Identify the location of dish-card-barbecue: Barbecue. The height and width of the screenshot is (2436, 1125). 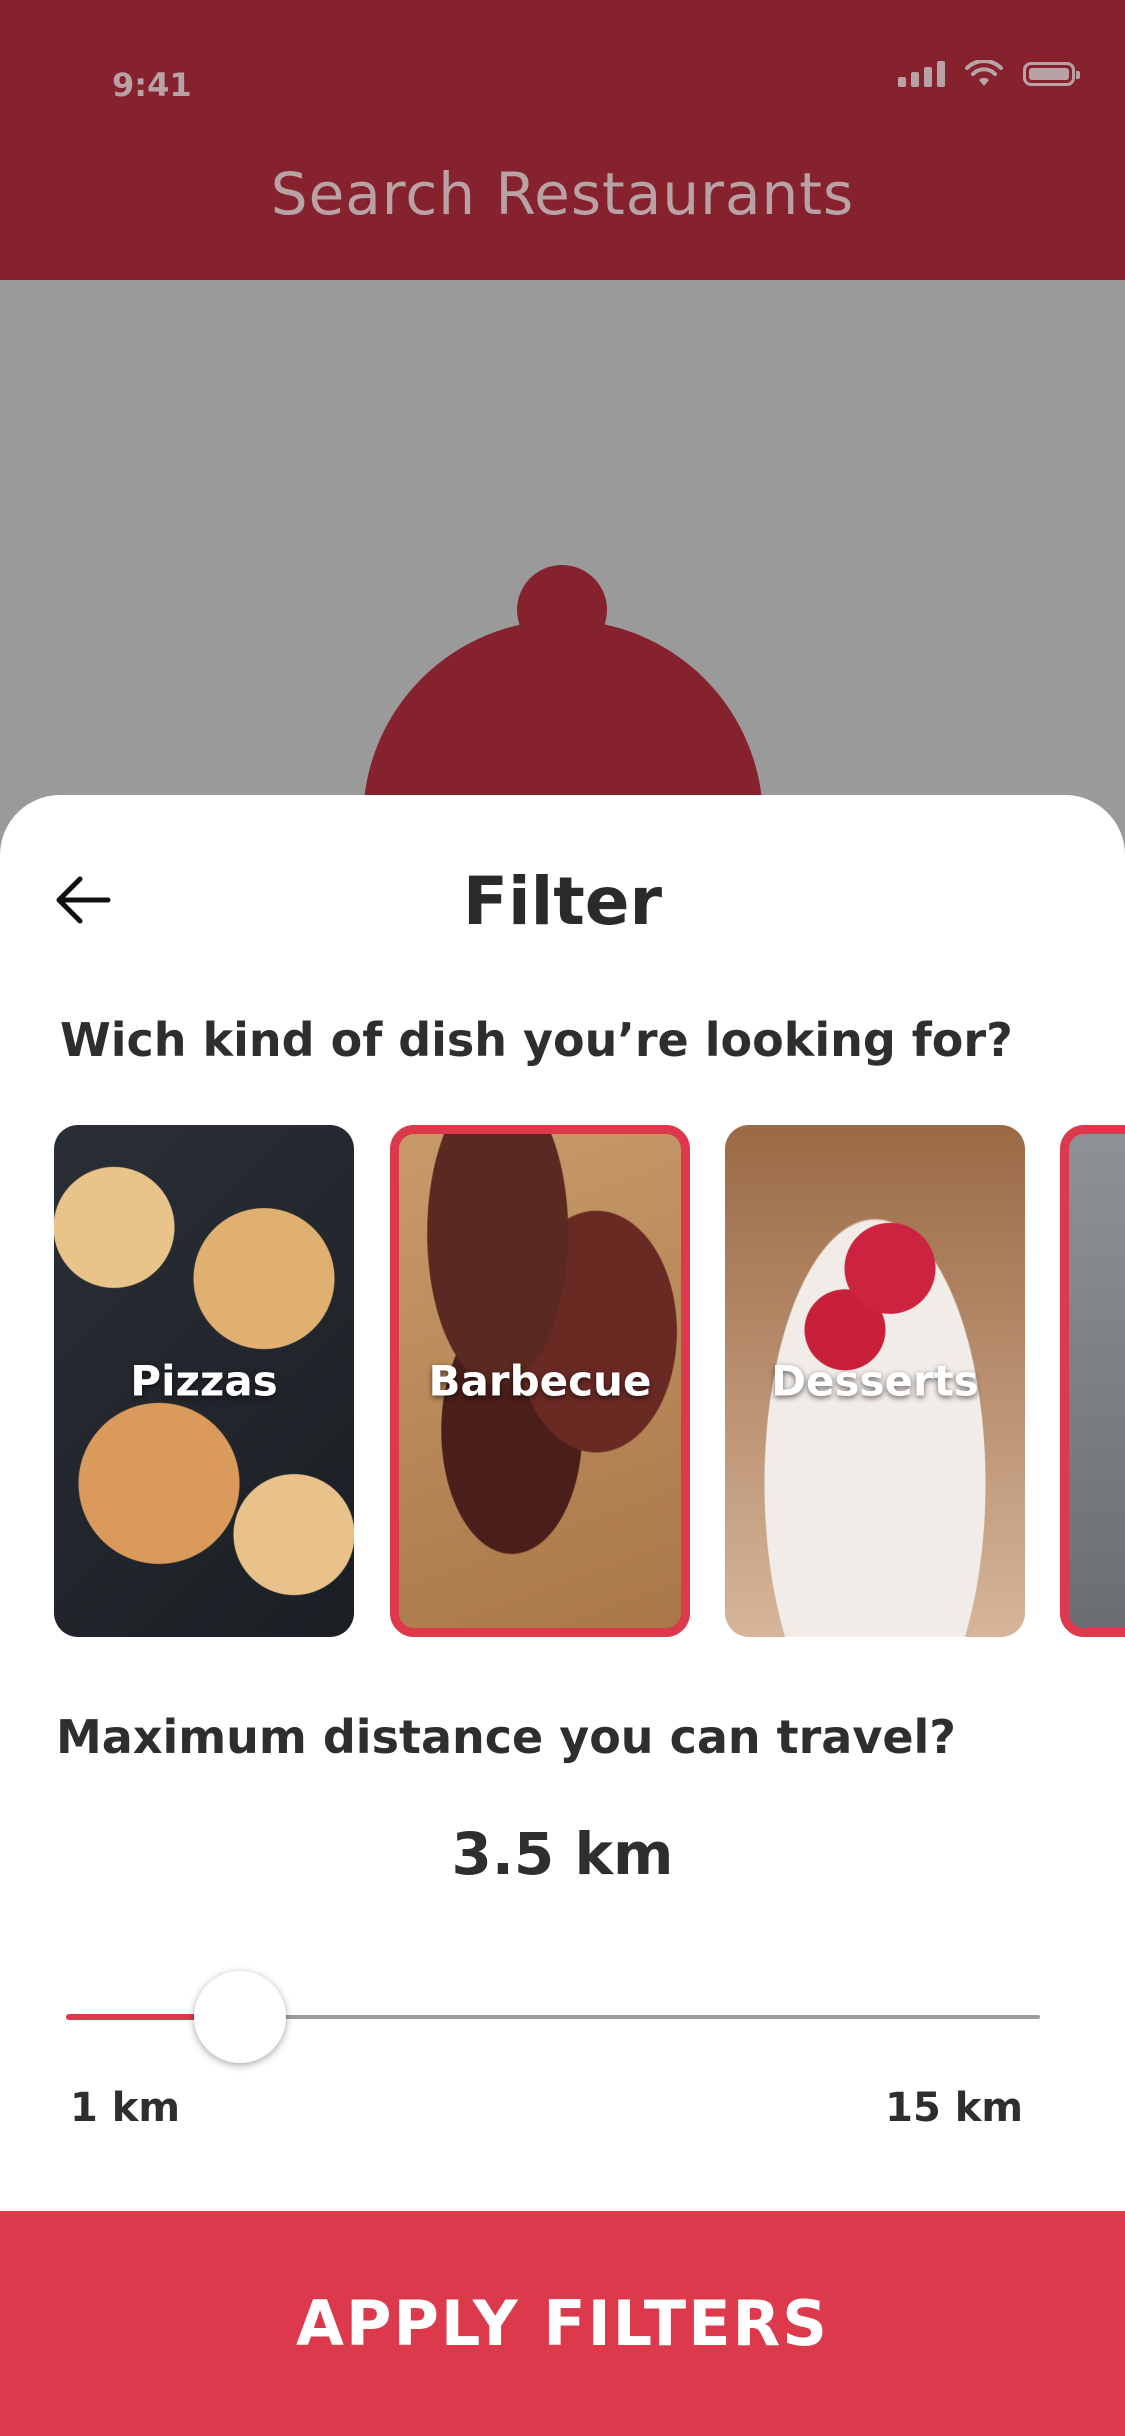
(540, 1381).